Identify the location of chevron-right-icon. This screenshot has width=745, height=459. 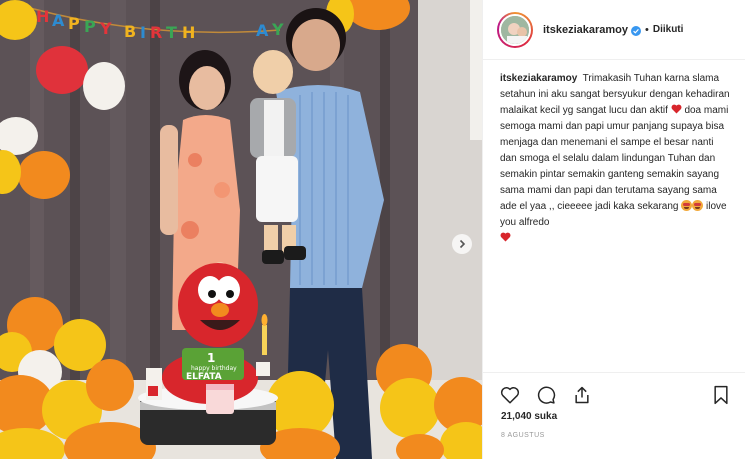
(462, 244).